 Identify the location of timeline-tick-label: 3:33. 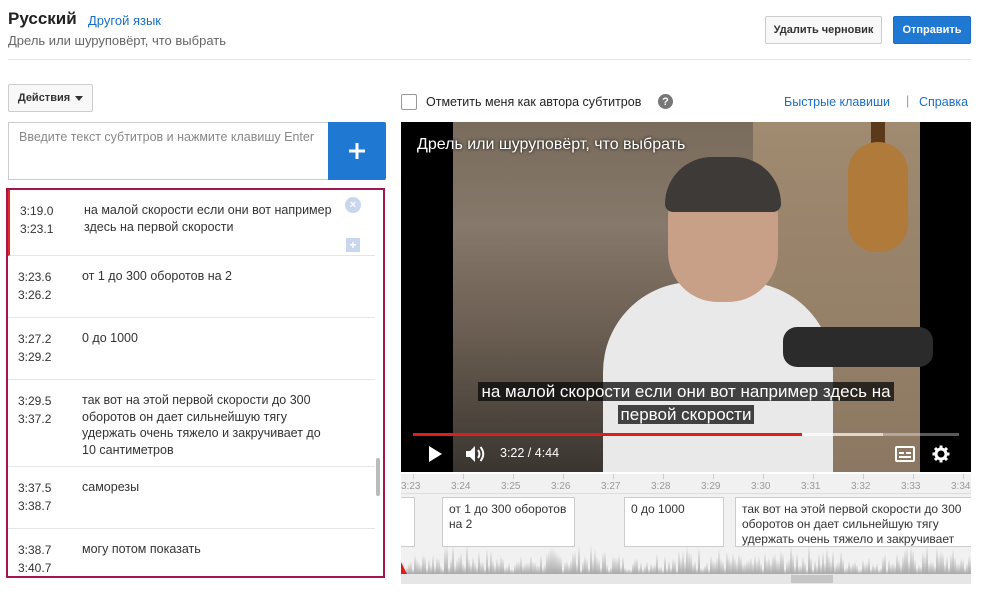
(911, 486).